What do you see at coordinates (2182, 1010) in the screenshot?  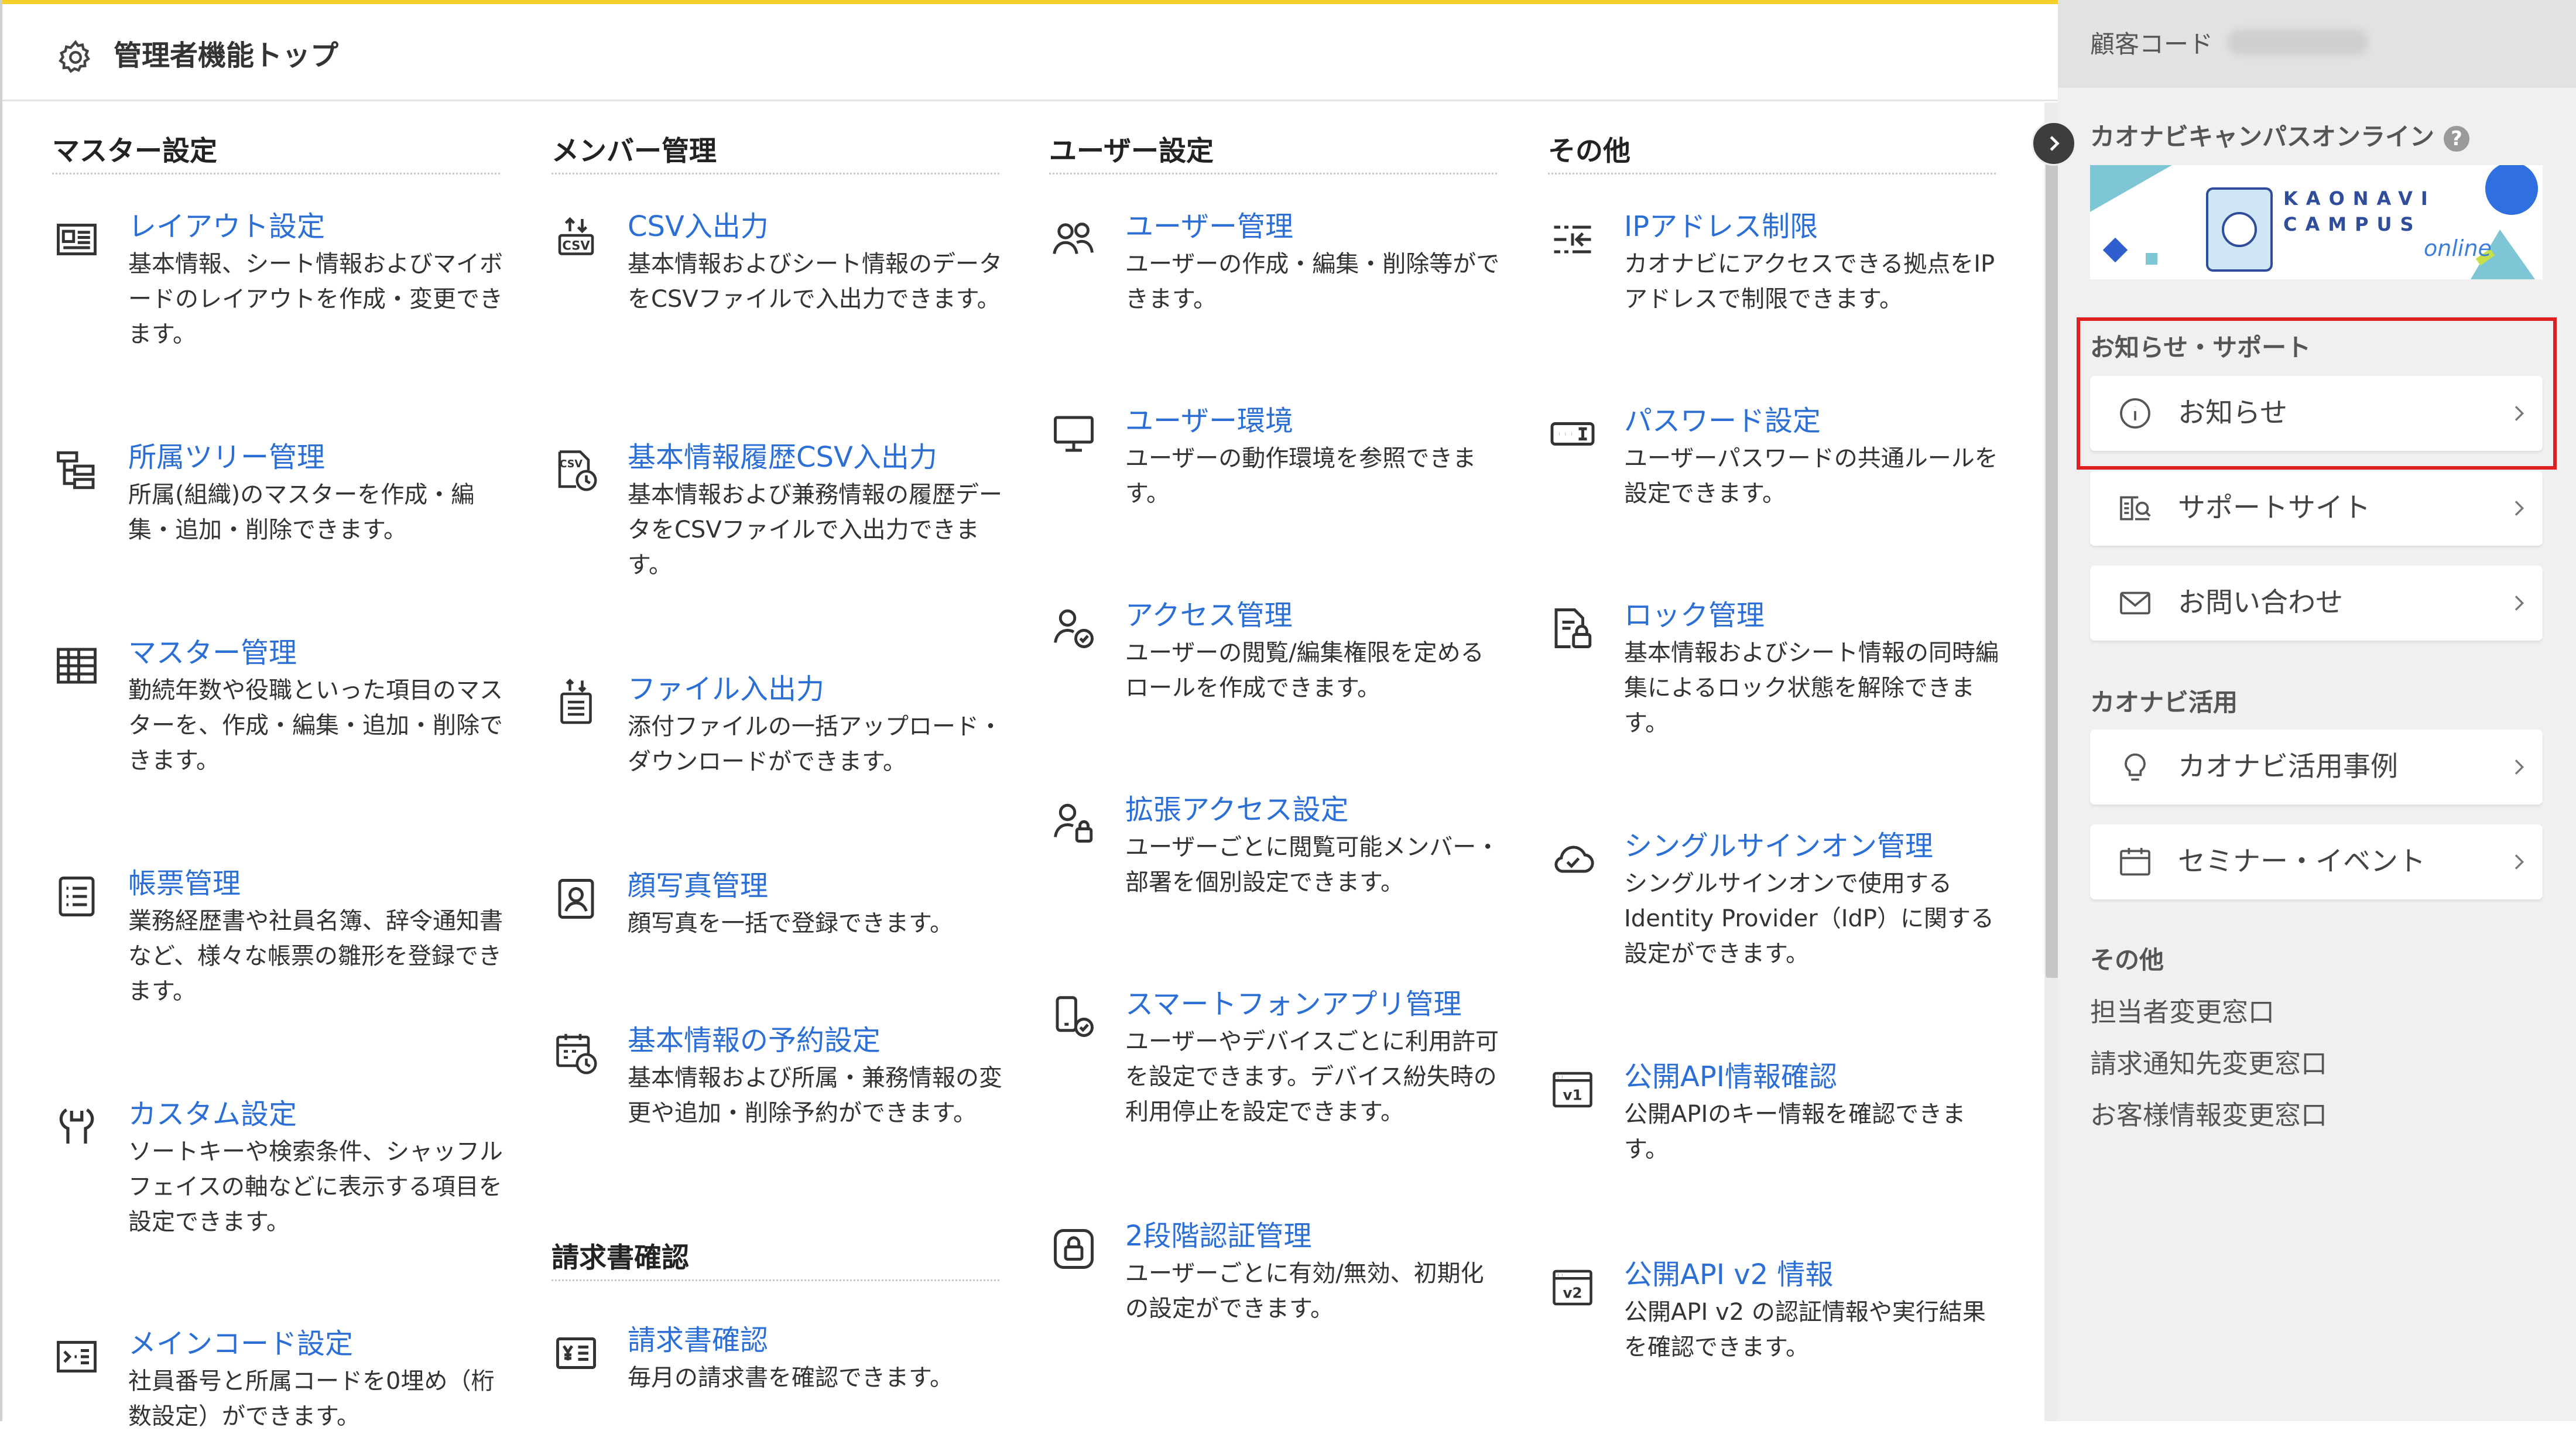 I see `link-contact-change: 担当者変更窓口` at bounding box center [2182, 1010].